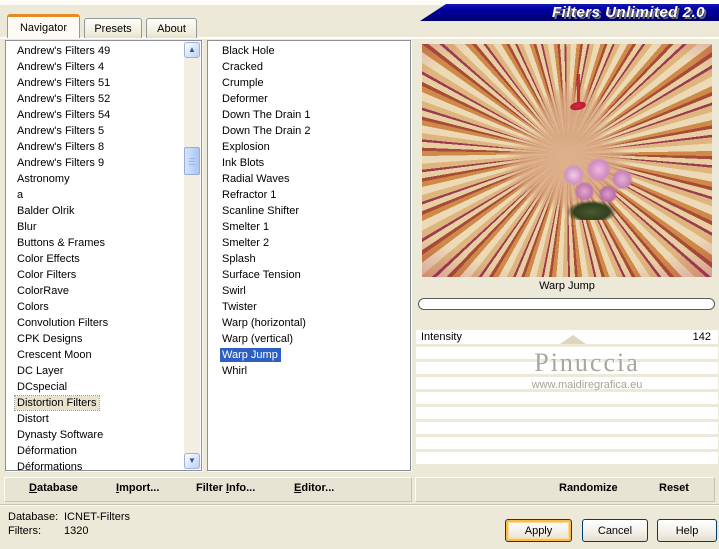 This screenshot has width=719, height=549. What do you see at coordinates (309, 115) in the screenshot?
I see `list-item: Down The Drain 1` at bounding box center [309, 115].